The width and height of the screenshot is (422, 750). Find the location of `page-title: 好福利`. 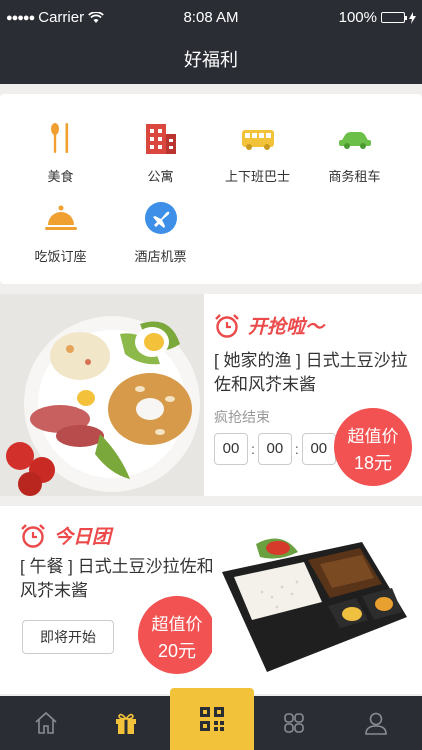

page-title: 好福利 is located at coordinates (211, 60).